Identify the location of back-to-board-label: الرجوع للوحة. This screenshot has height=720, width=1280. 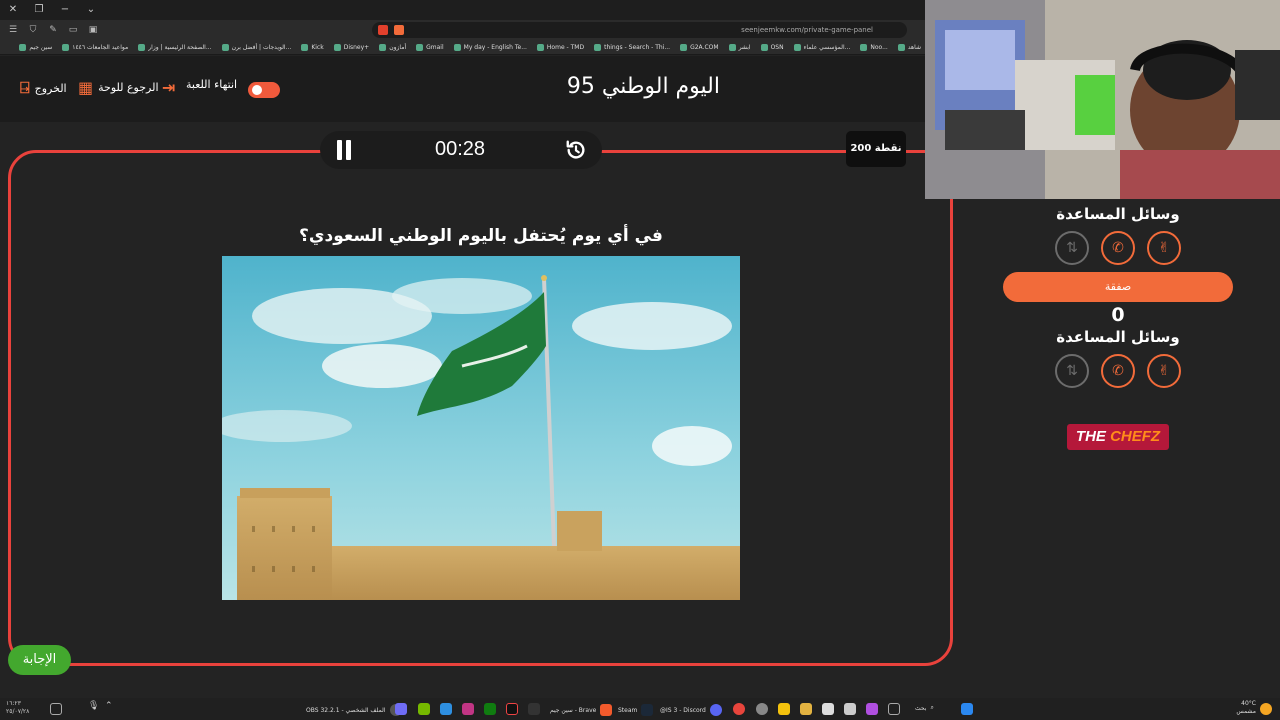
(128, 87).